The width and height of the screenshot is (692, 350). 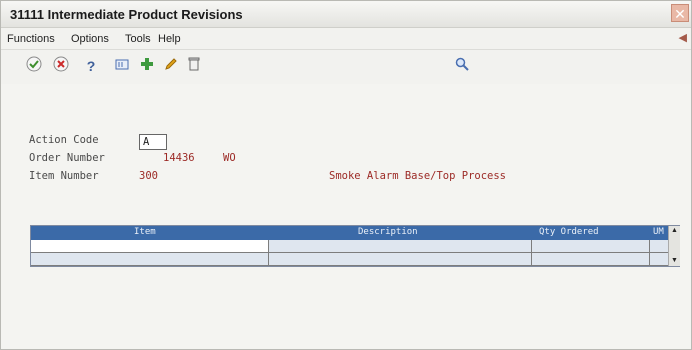 What do you see at coordinates (418, 176) in the screenshot?
I see `item-description-value: Smoke Alarm Base/Top Process` at bounding box center [418, 176].